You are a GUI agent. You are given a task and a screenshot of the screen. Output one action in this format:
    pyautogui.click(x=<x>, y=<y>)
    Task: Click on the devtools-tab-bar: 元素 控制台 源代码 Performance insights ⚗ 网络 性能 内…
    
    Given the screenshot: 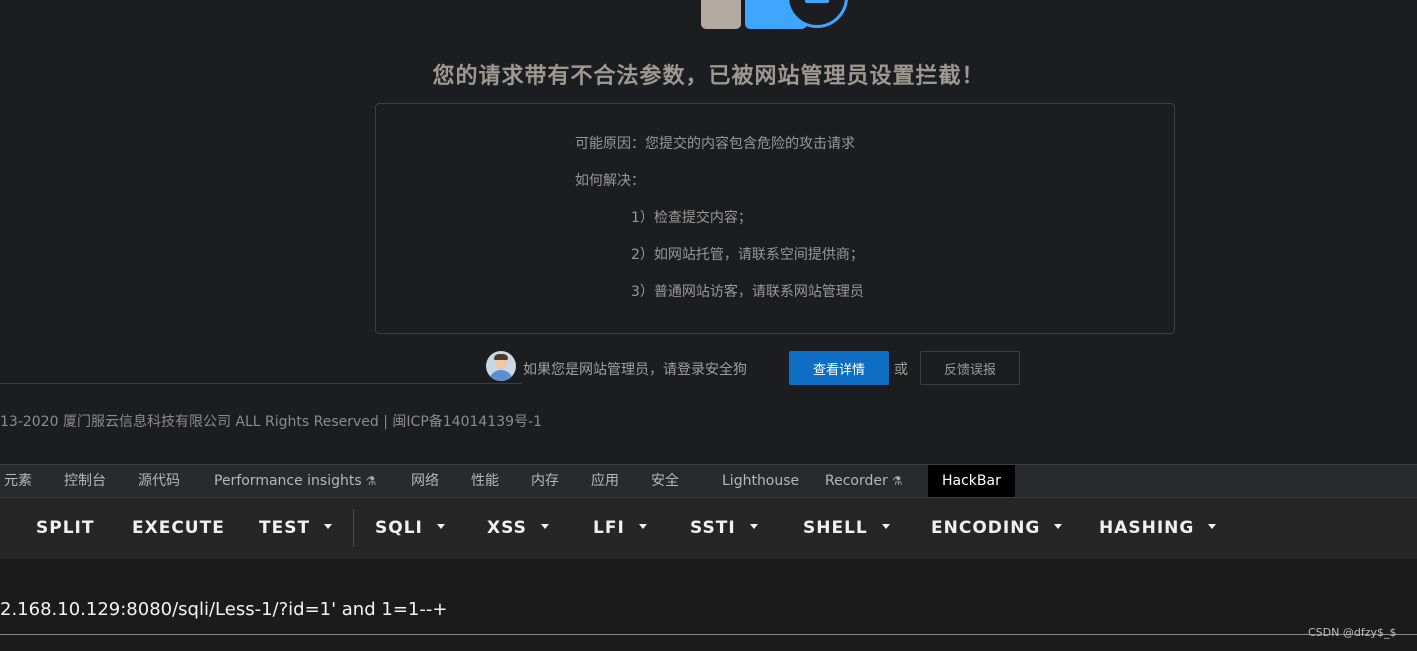 What is the action you would take?
    pyautogui.click(x=708, y=481)
    